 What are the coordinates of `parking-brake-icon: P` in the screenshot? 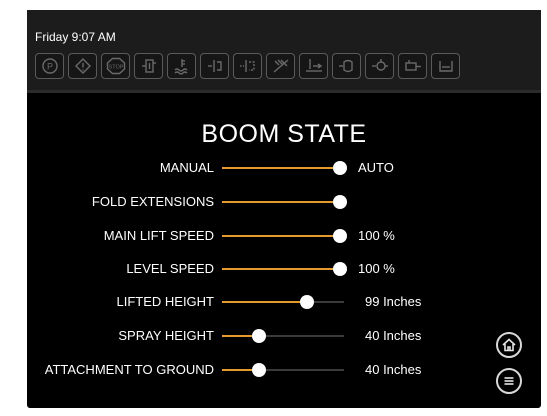 It's located at (49, 66).